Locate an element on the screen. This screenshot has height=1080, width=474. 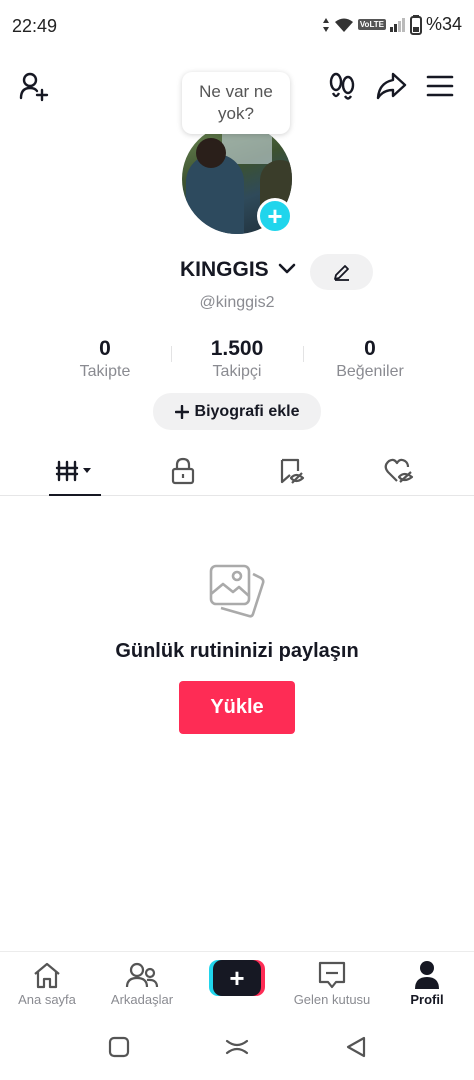
note-bubble: Ne var ne yok? is located at coordinates (236, 103).